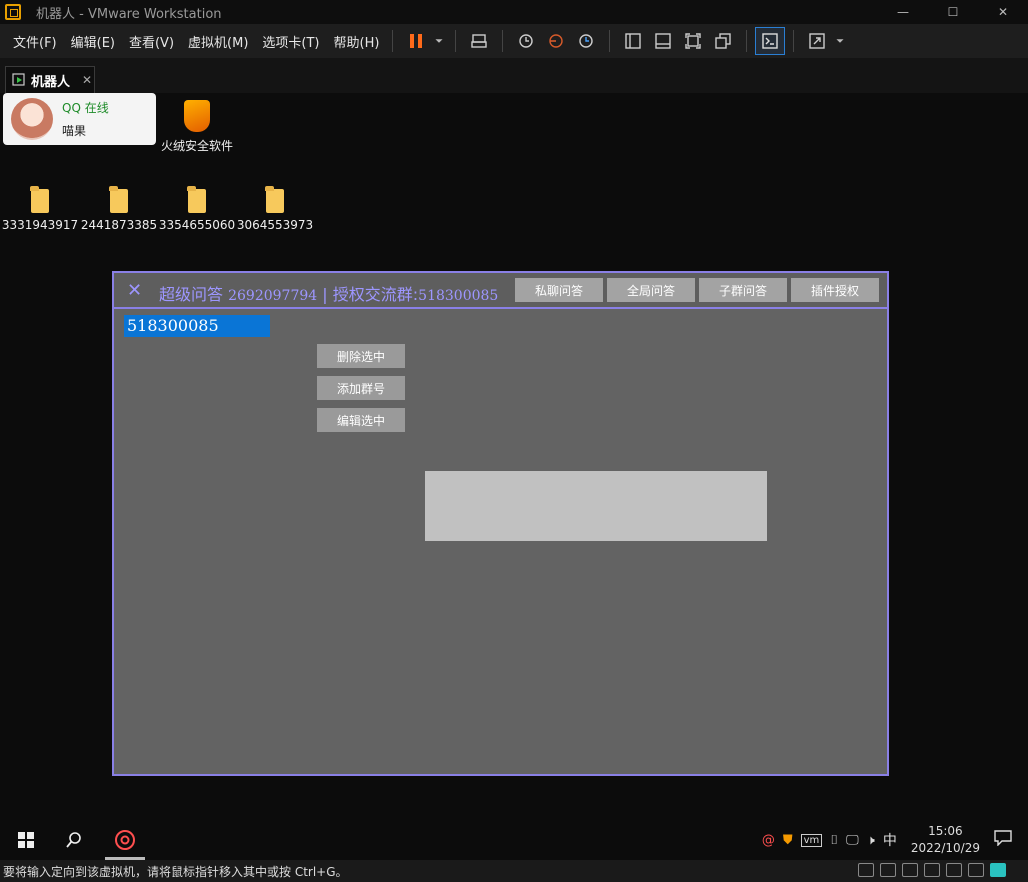 The height and width of the screenshot is (882, 1028). I want to click on desktop-folder: 3064553973, so click(275, 210).